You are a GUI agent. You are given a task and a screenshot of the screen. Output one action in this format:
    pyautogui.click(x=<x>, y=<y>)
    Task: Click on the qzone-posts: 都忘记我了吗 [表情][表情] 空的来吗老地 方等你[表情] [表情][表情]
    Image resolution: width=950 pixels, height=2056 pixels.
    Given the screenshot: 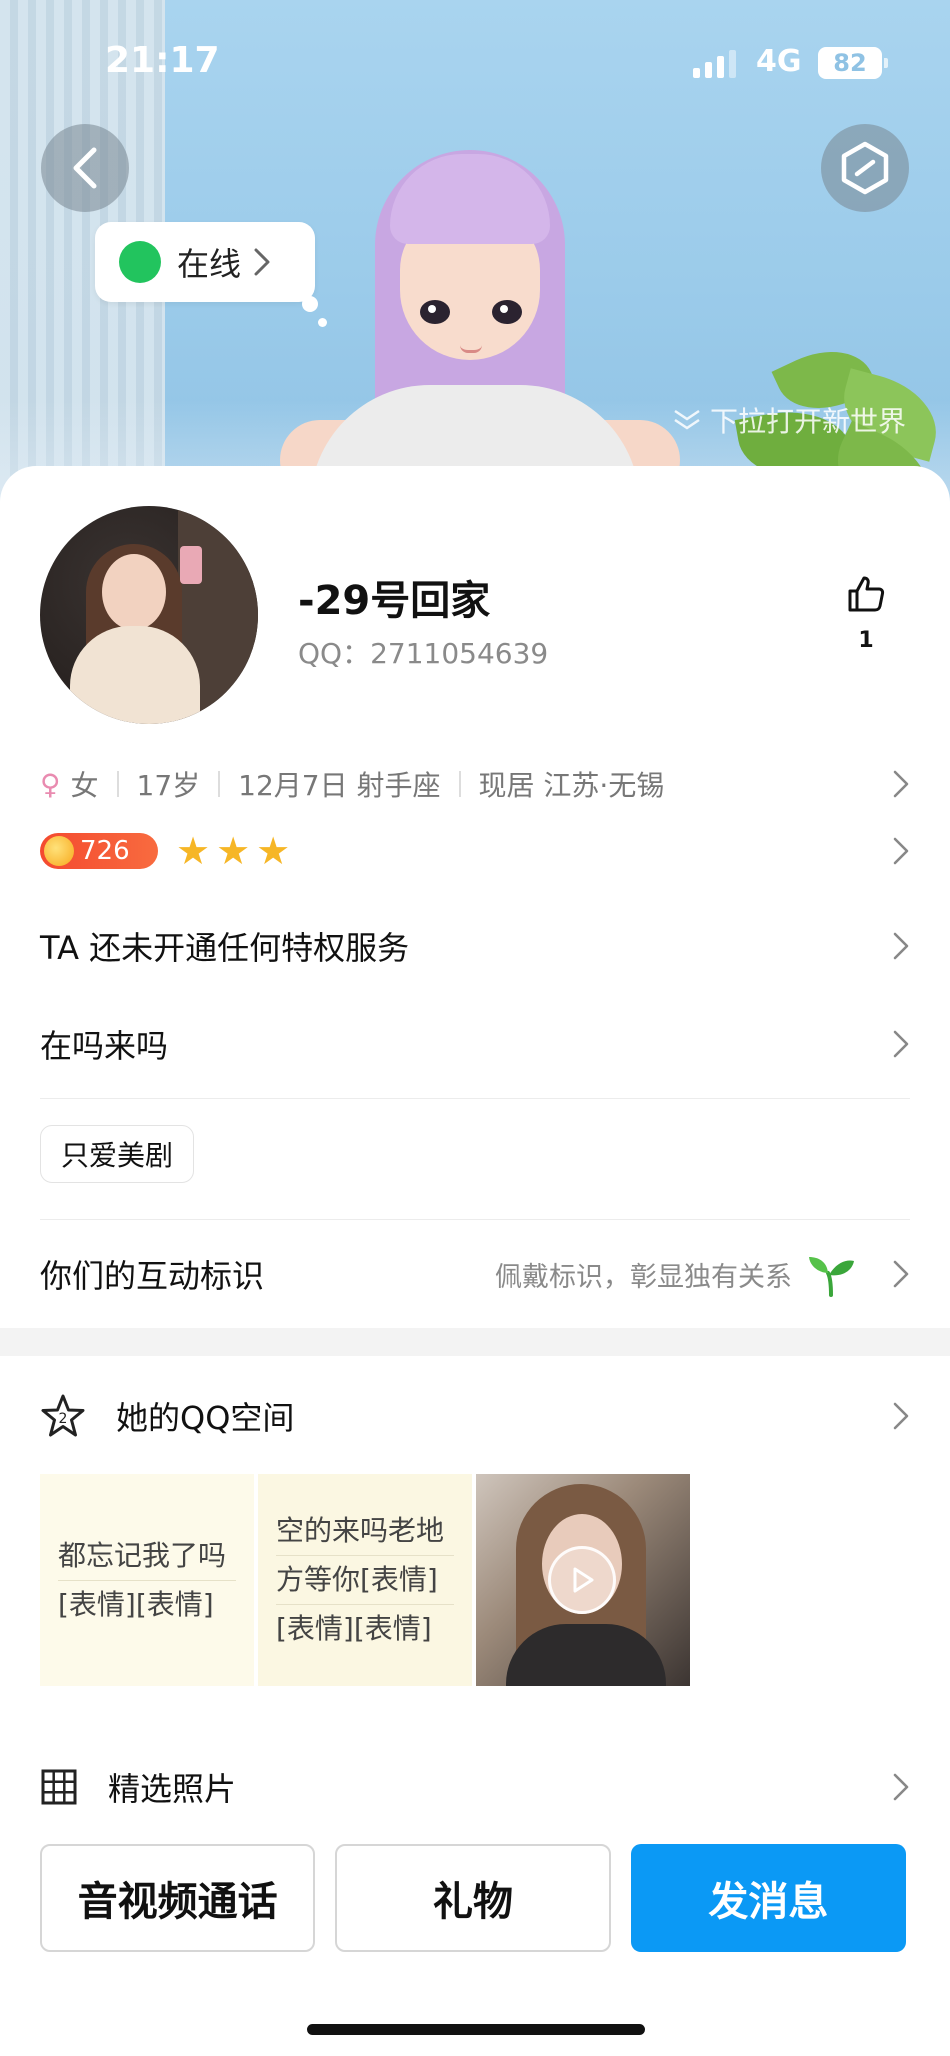 What is the action you would take?
    pyautogui.click(x=365, y=1580)
    